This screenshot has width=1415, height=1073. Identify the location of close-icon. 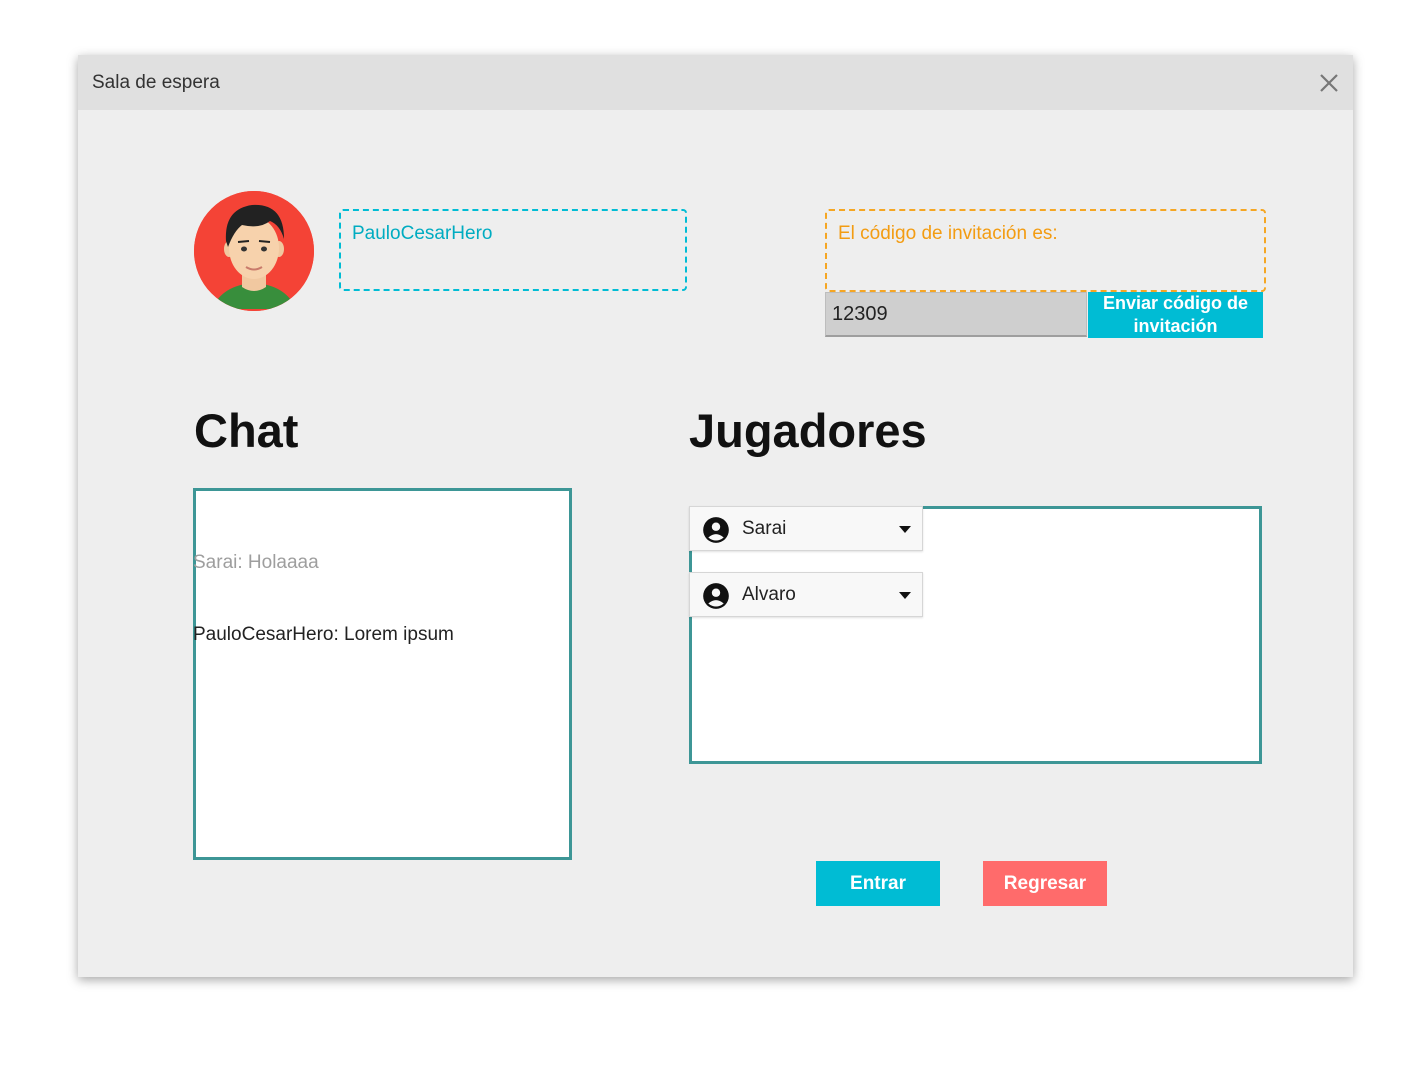
(1329, 83).